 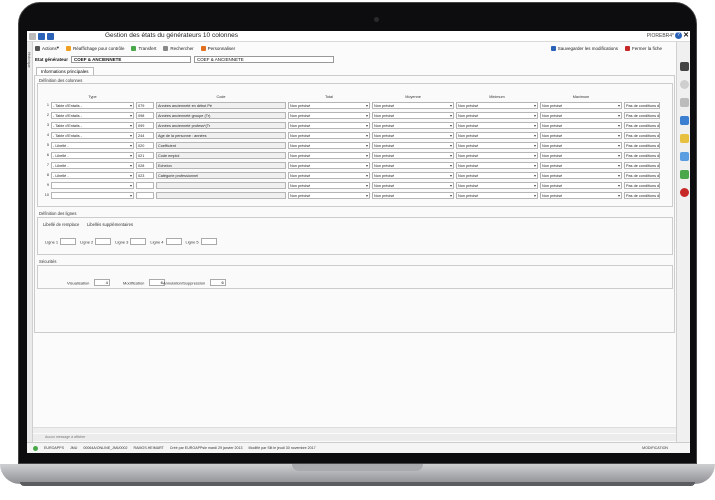 What do you see at coordinates (32, 36) in the screenshot?
I see `menu-icon` at bounding box center [32, 36].